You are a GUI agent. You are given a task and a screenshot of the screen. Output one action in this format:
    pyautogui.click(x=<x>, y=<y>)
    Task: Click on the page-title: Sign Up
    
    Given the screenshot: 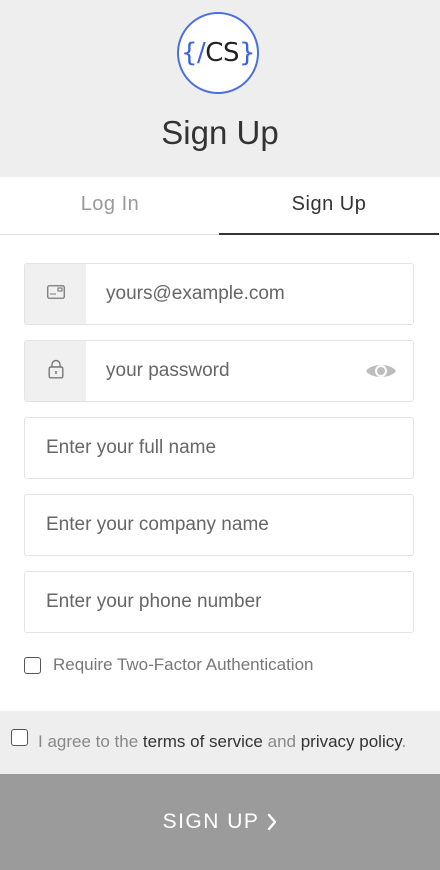 What is the action you would take?
    pyautogui.click(x=220, y=132)
    